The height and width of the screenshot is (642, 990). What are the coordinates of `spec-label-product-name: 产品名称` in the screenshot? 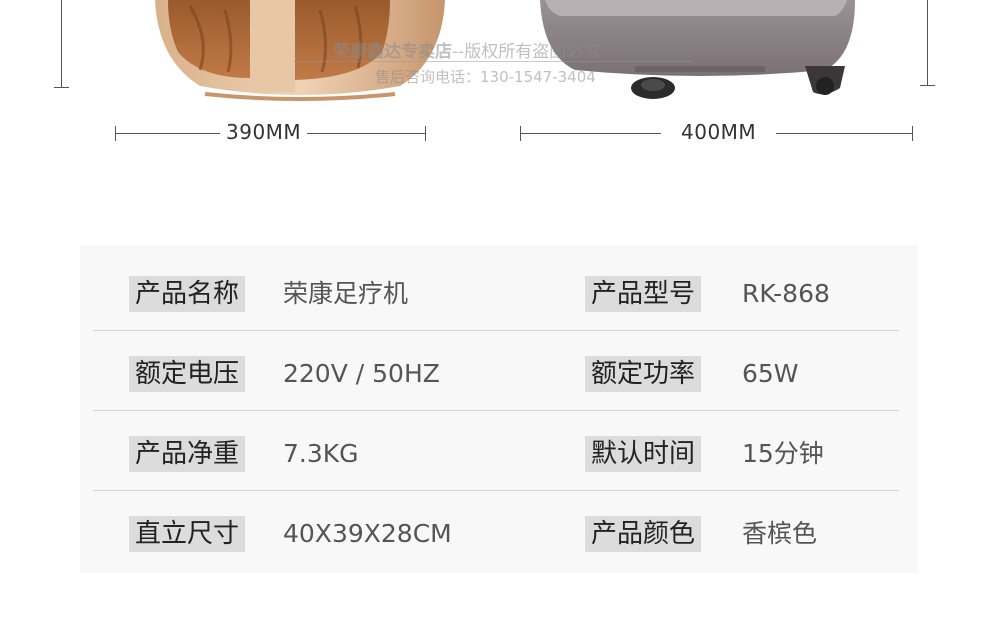 It's located at (187, 294).